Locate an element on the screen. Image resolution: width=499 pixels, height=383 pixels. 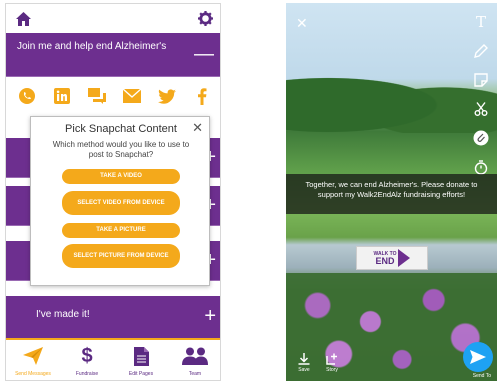
take-video-button: TAKE A VIDEO is located at coordinates (121, 176).